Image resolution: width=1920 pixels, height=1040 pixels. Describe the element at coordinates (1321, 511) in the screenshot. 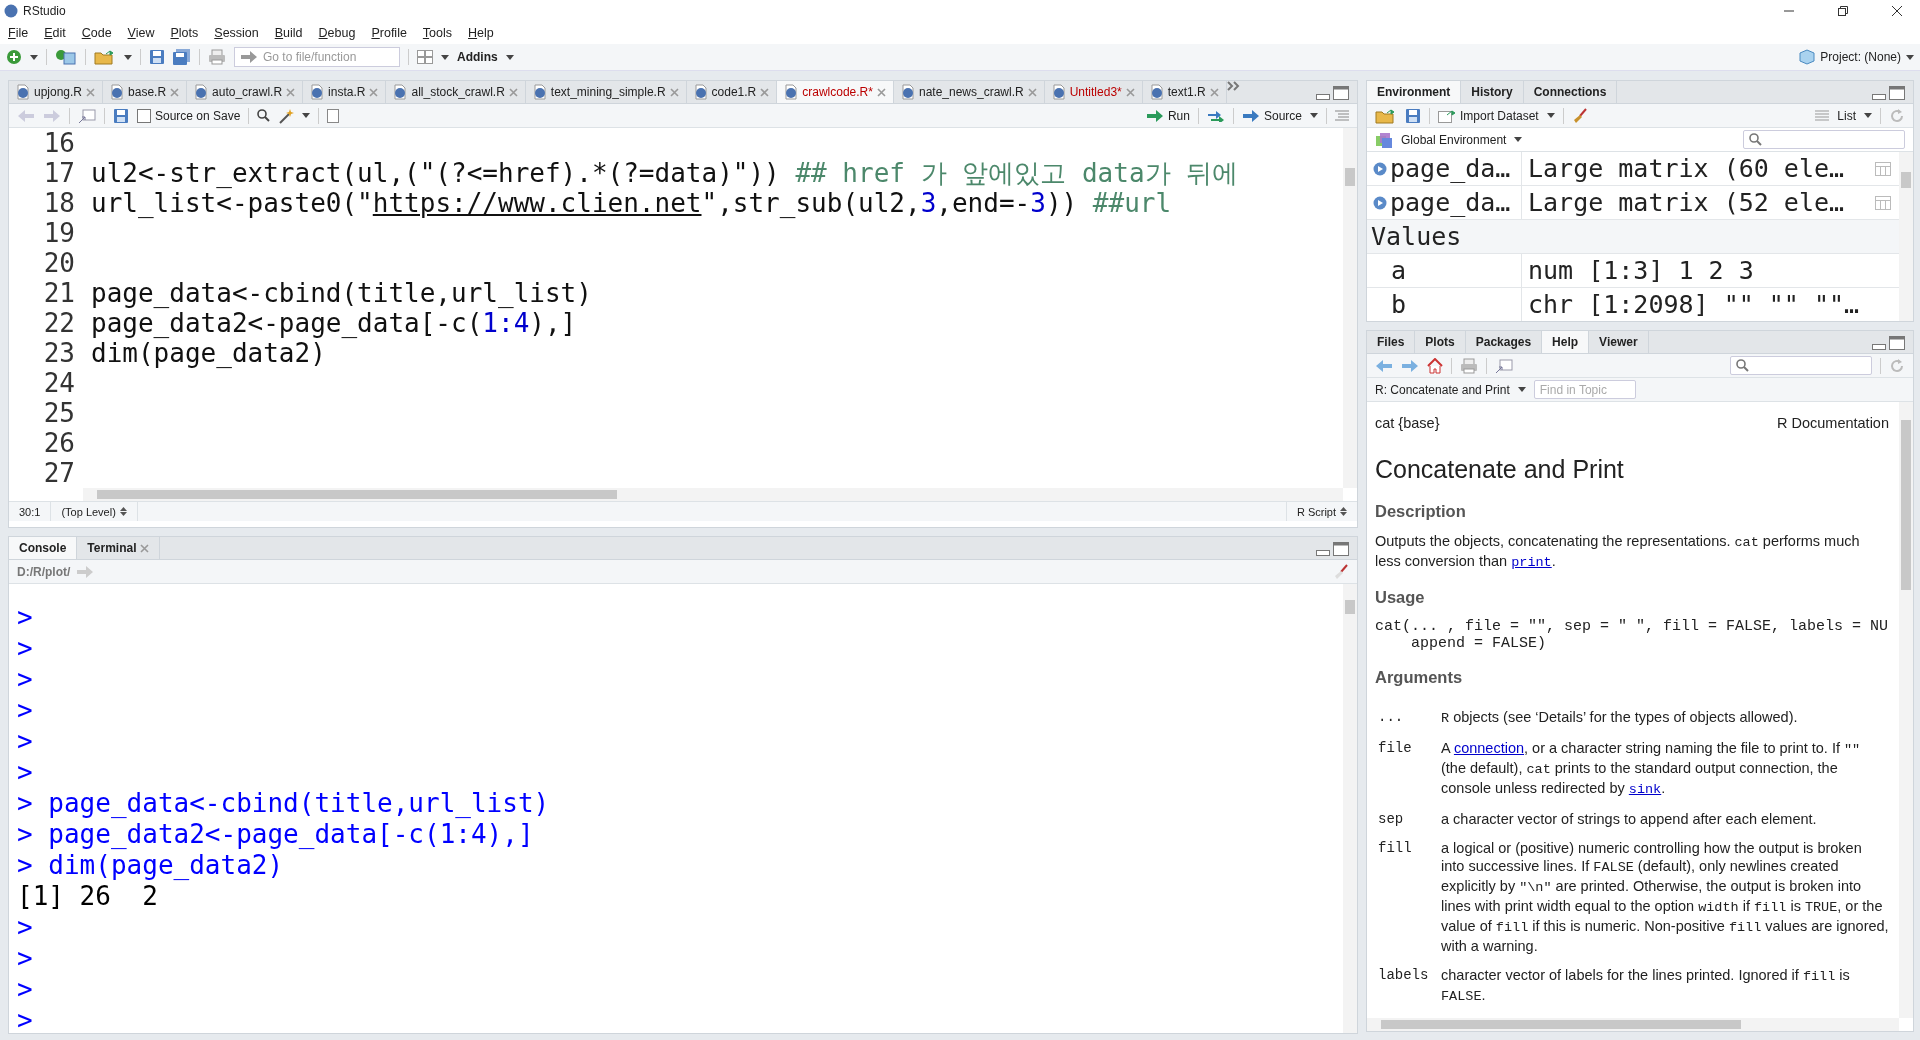

I see `file-type-selector: R Script` at that location.